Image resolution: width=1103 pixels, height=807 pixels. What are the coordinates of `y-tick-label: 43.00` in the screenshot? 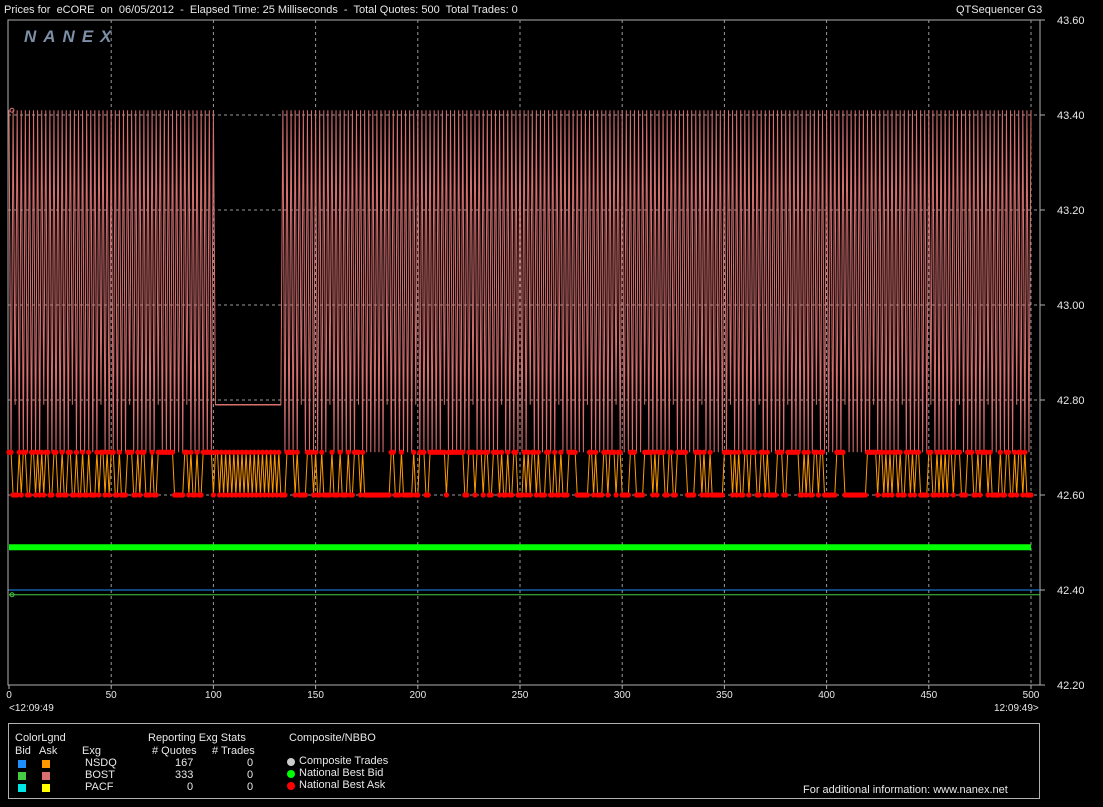 It's located at (1071, 306).